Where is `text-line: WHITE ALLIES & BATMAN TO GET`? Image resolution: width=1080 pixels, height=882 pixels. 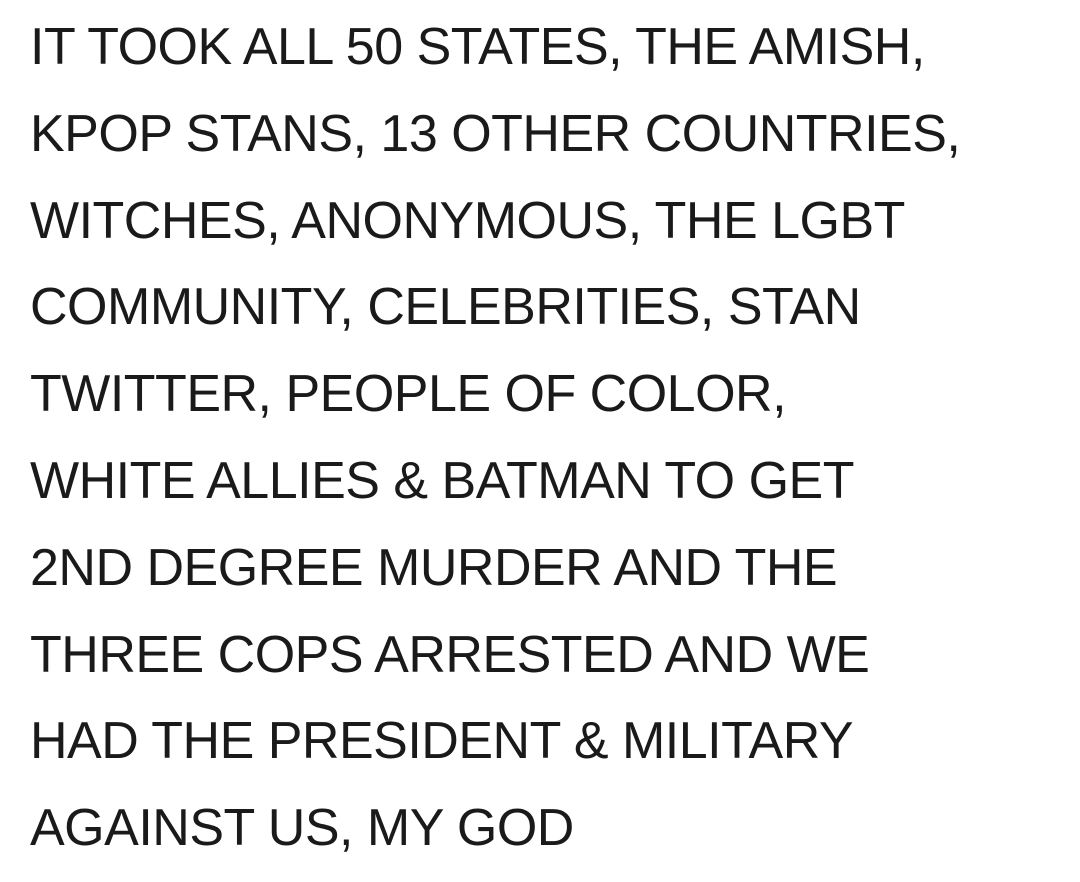 text-line: WHITE ALLIES & BATMAN TO GET is located at coordinates (442, 480).